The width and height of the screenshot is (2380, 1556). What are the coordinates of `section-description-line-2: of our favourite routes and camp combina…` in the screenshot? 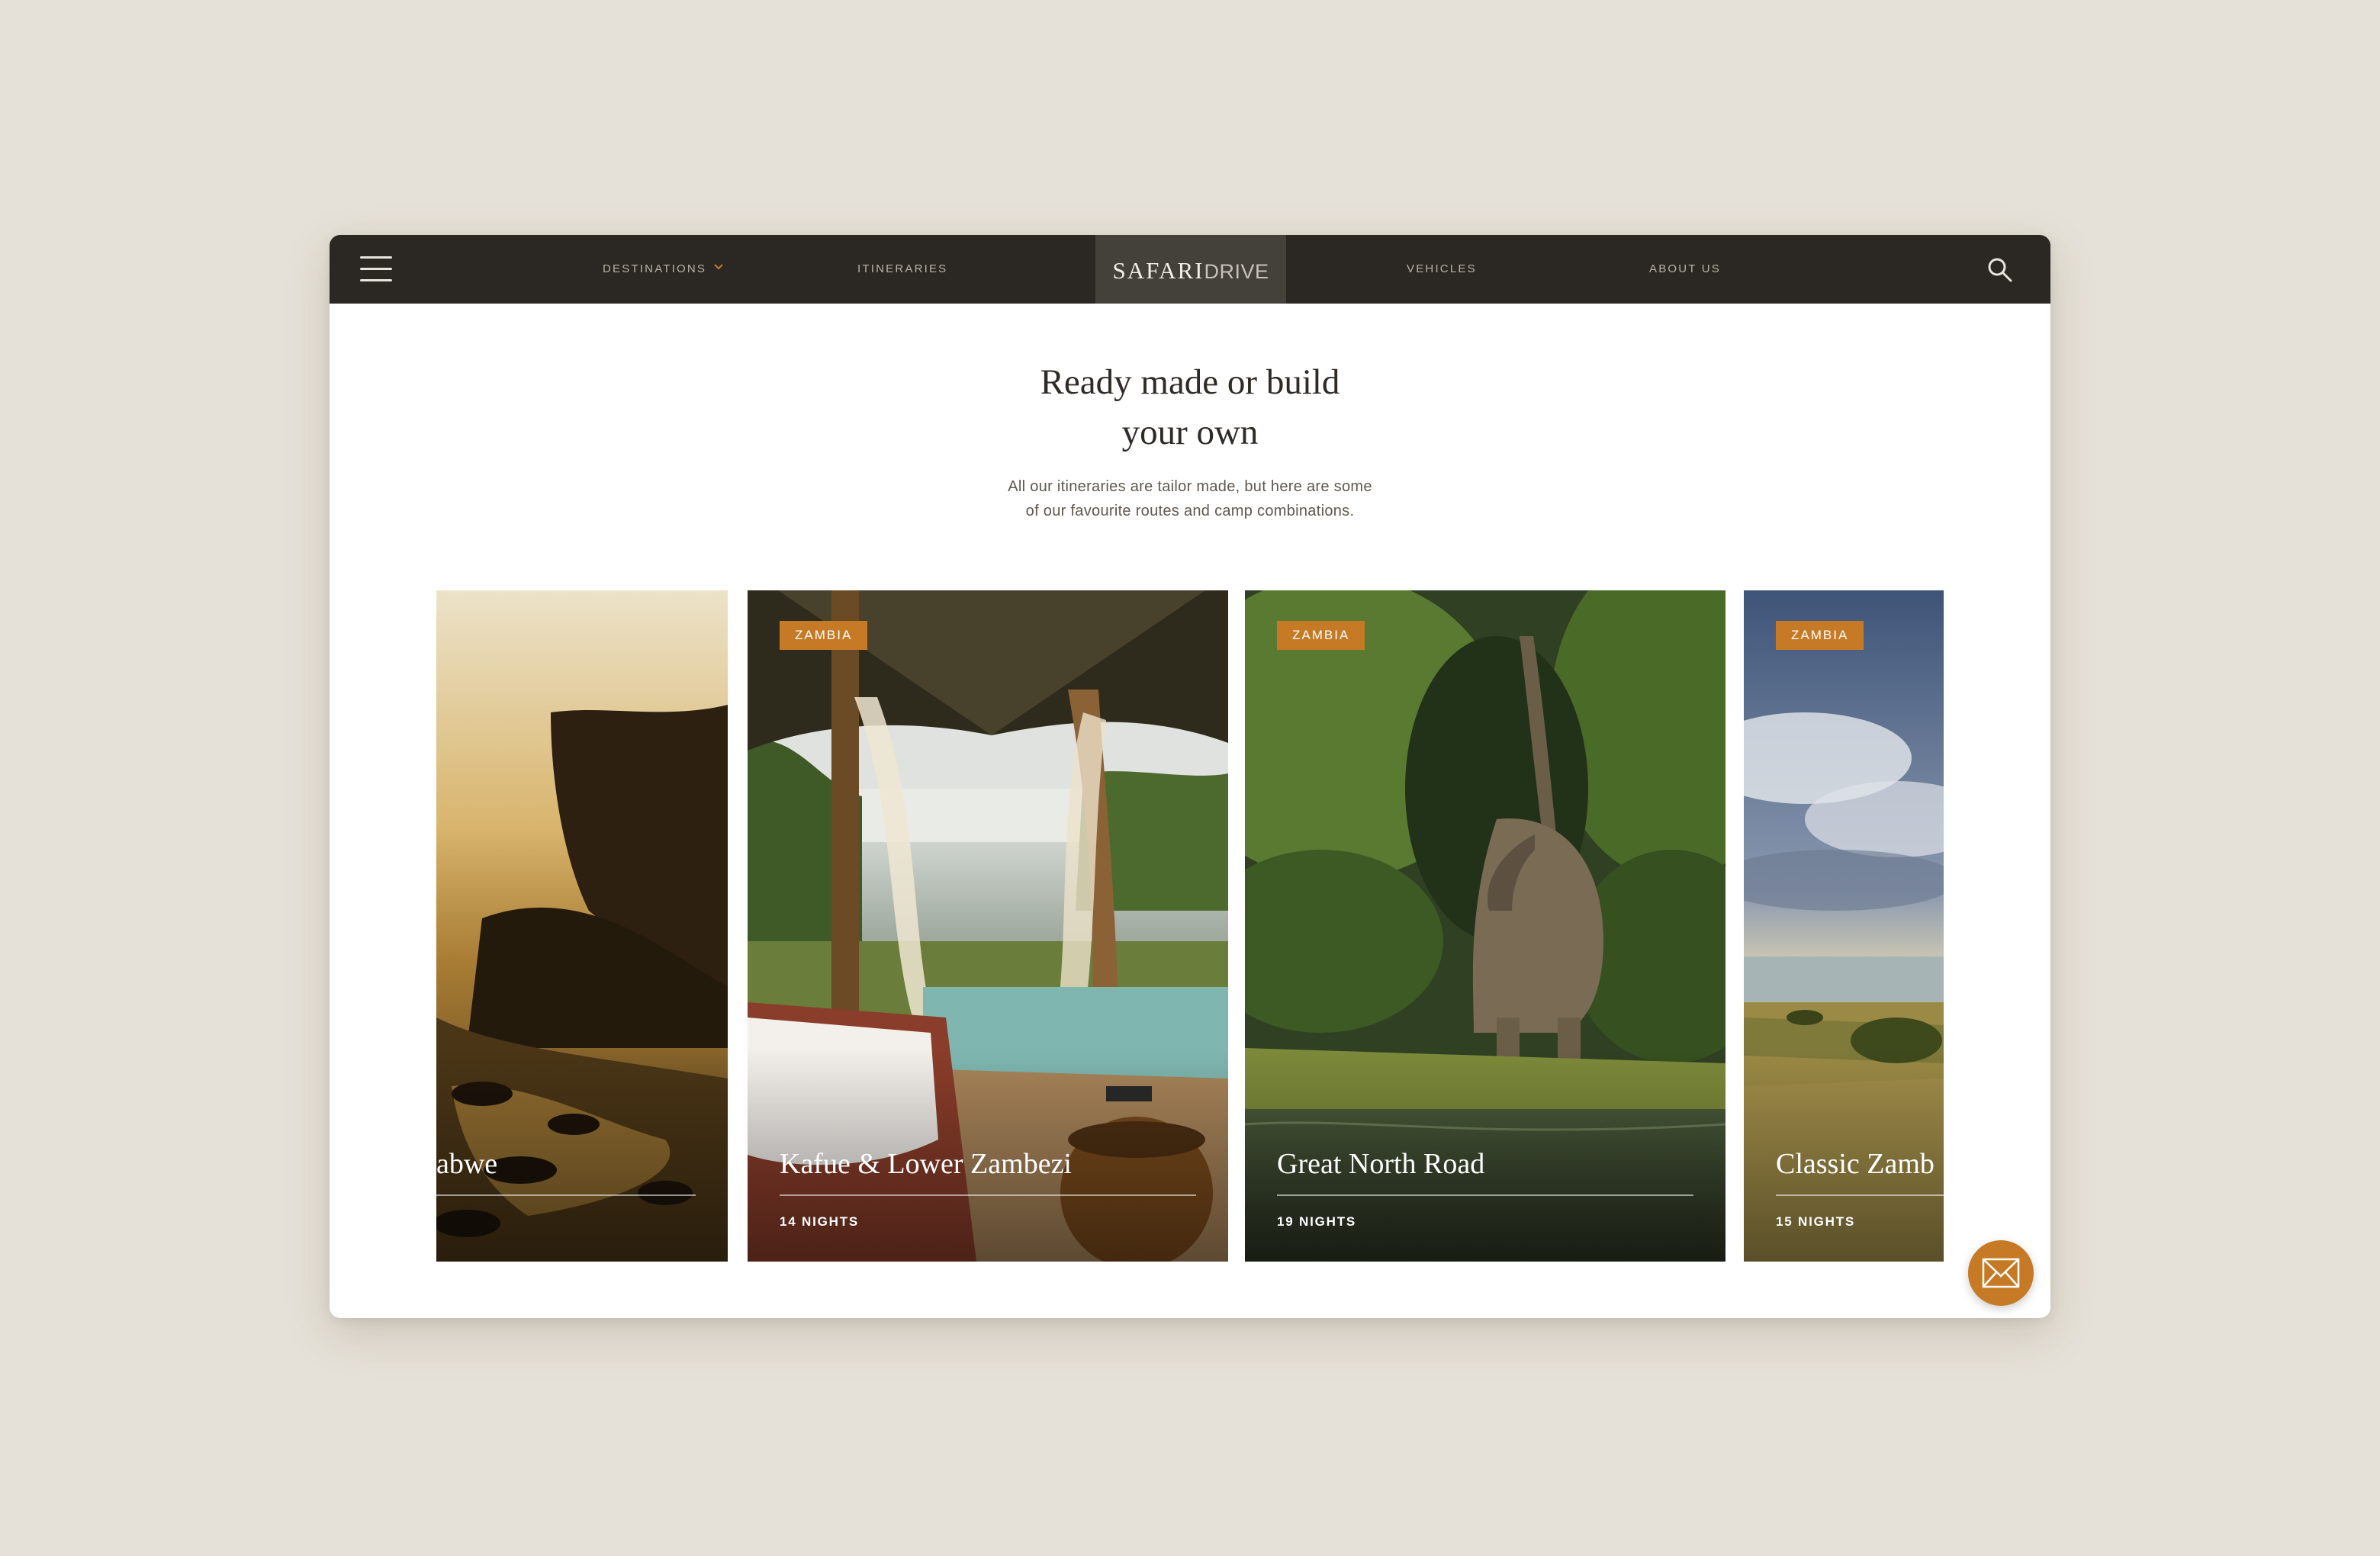 It's located at (1190, 511).